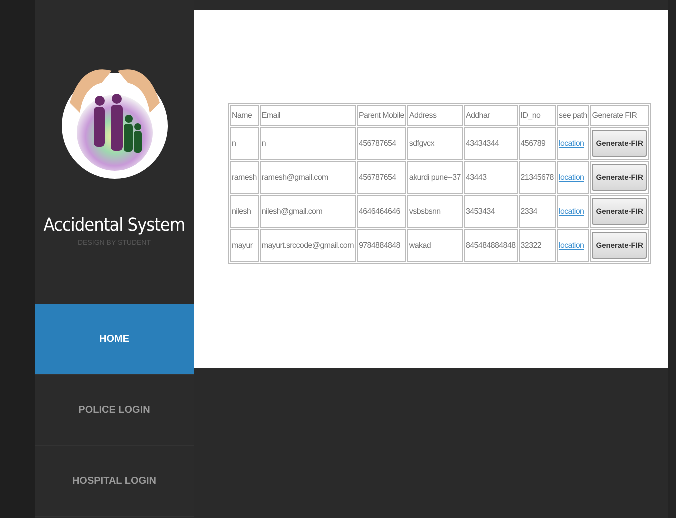 The image size is (676, 518). Describe the element at coordinates (573, 115) in the screenshot. I see `column-header: see path` at that location.